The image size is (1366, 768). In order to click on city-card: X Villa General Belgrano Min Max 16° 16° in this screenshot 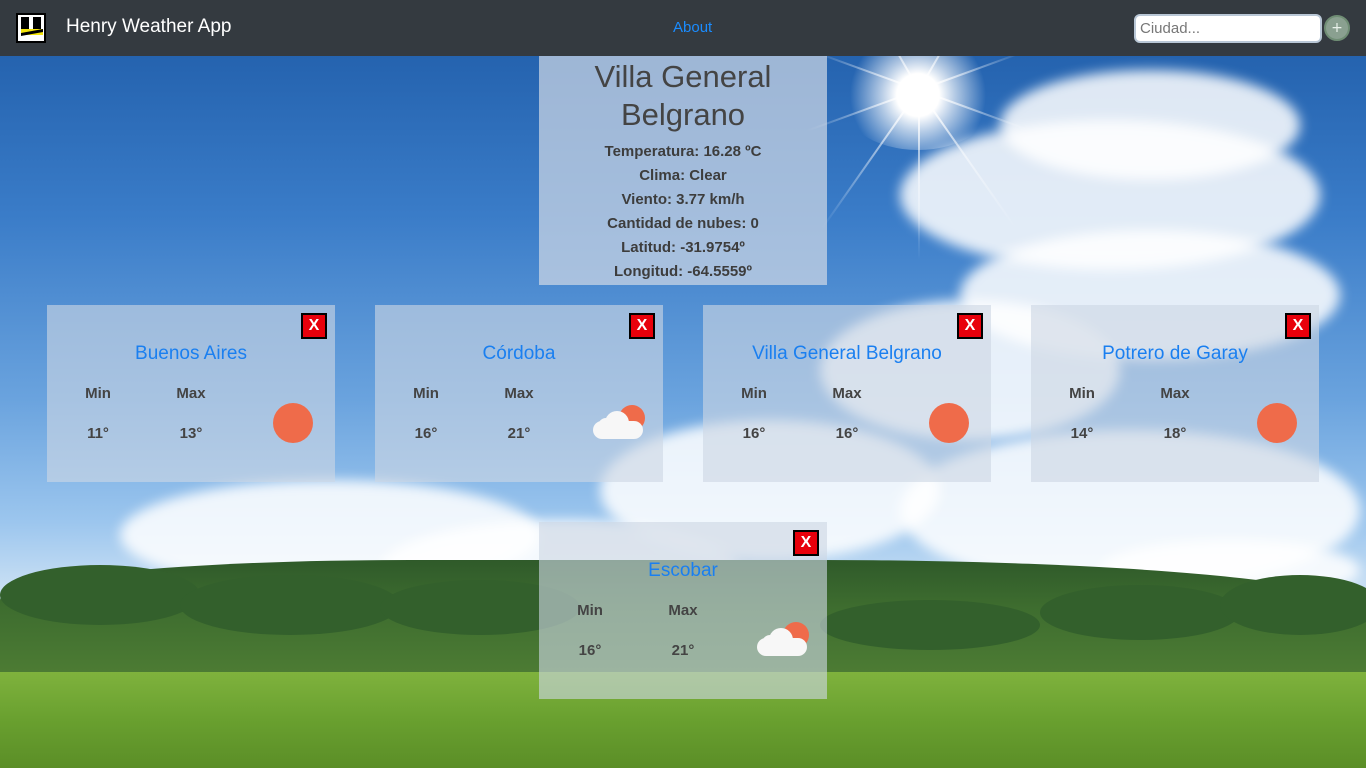, I will do `click(847, 393)`.